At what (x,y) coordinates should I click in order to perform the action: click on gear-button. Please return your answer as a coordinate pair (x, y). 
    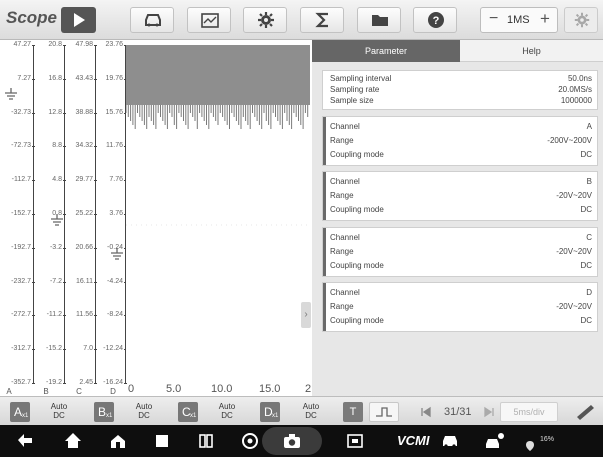
    Looking at the image, I should click on (265, 20).